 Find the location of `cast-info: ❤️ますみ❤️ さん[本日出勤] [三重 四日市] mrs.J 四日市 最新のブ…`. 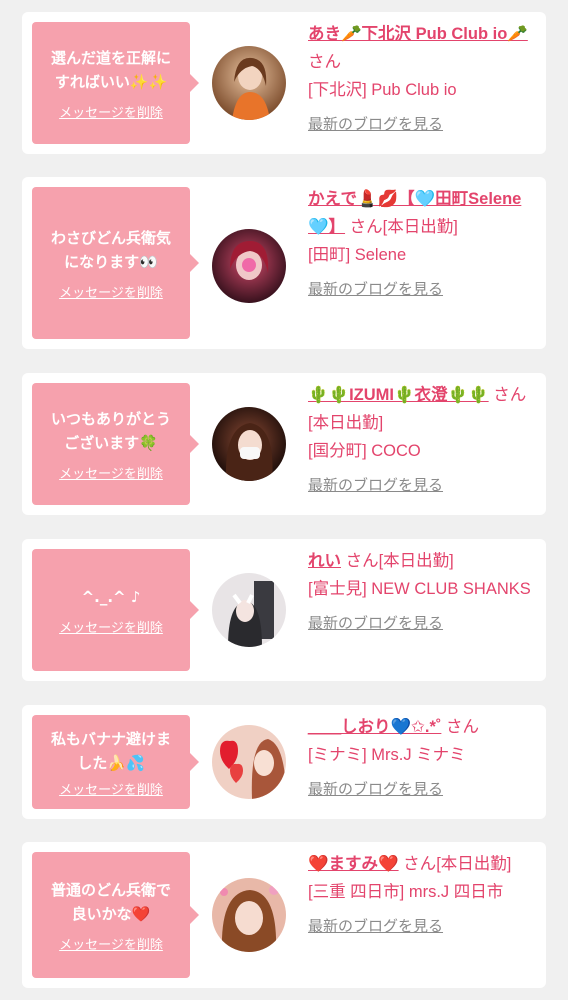

cast-info: ❤️ますみ❤️ さん[本日出勤] [三重 四日市] mrs.J 四日市 最新のブ… is located at coordinates (424, 895).